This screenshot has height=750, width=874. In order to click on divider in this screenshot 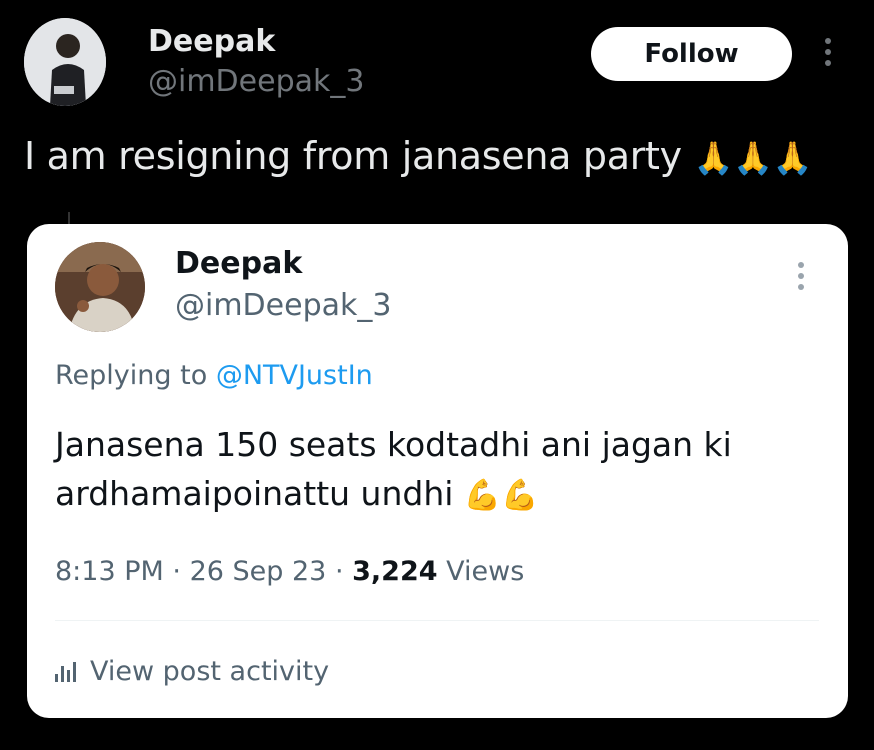, I will do `click(437, 620)`.